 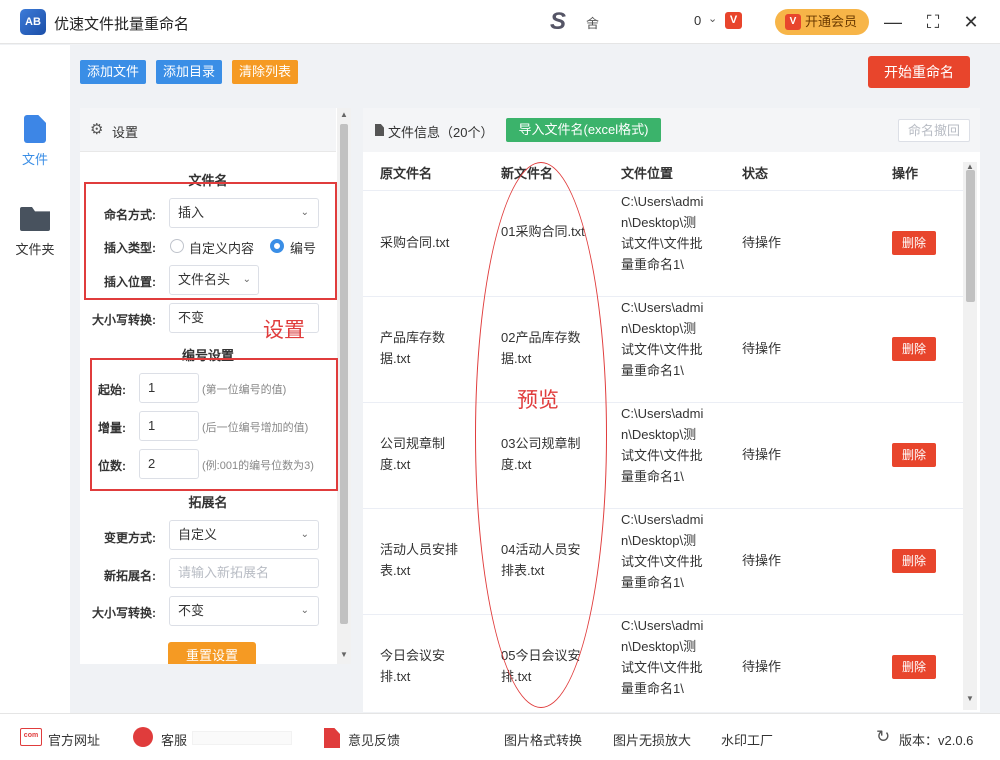 What do you see at coordinates (933, 22) in the screenshot?
I see `maximize-button: ⛶` at bounding box center [933, 22].